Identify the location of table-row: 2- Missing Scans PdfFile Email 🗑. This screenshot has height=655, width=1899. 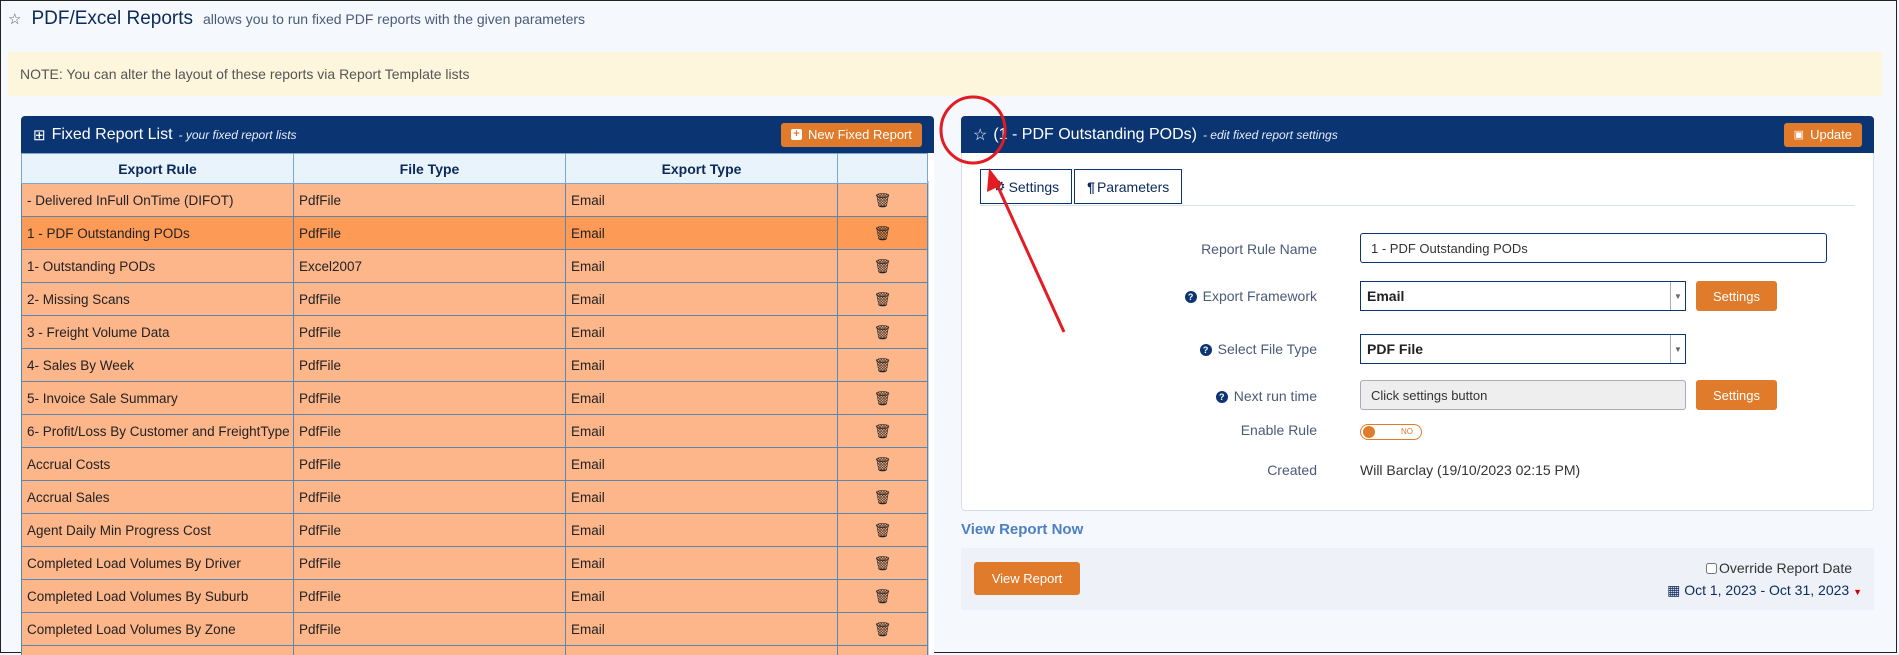
(474, 299).